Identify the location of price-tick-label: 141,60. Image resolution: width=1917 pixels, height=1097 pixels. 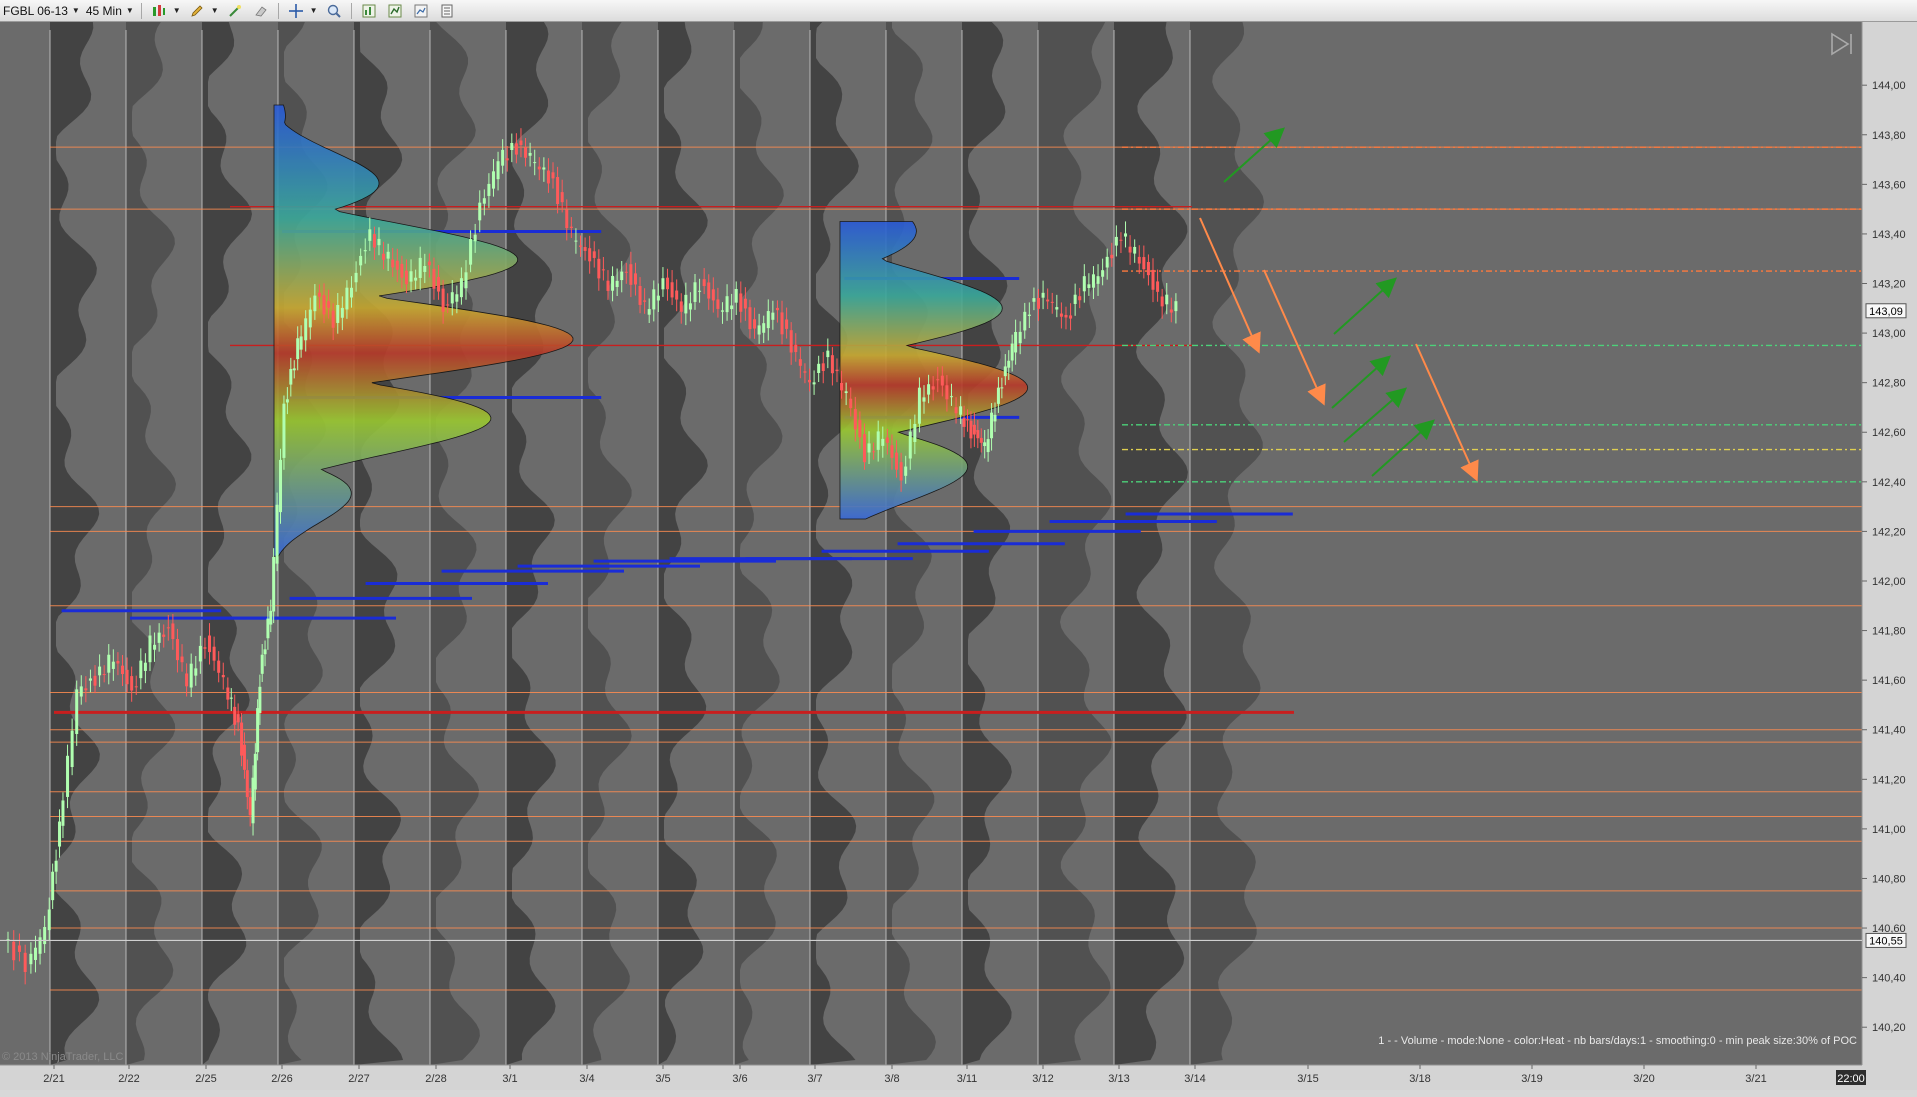
(1889, 681).